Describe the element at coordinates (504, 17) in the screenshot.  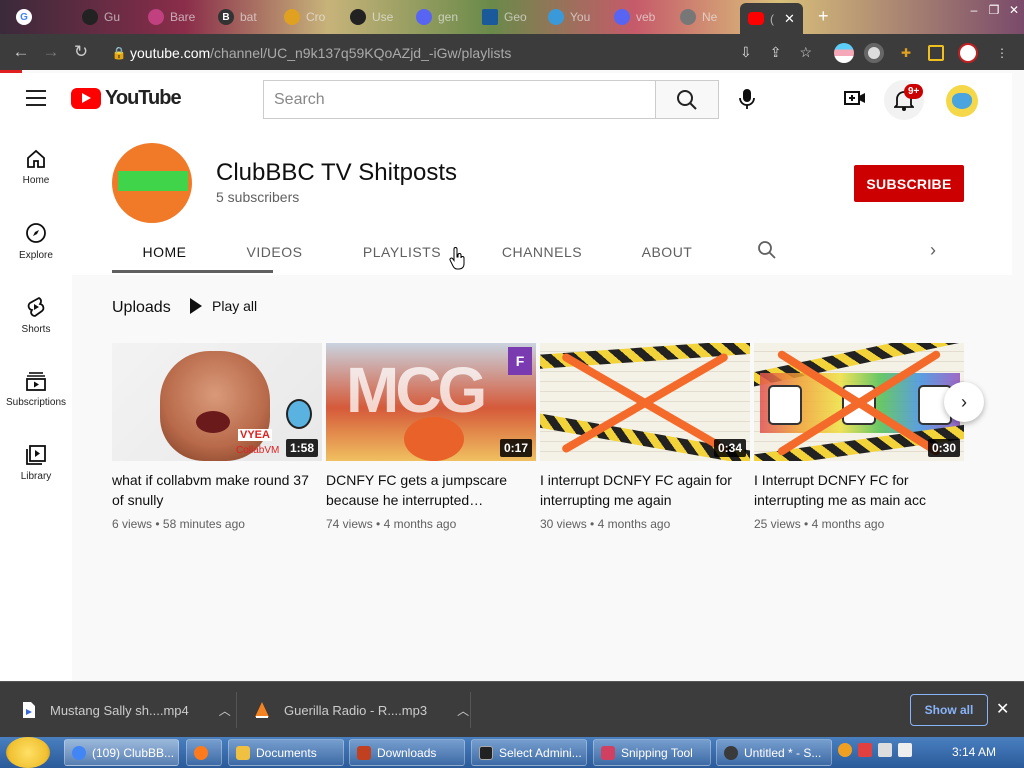
I see `browser-tab: Geo` at that location.